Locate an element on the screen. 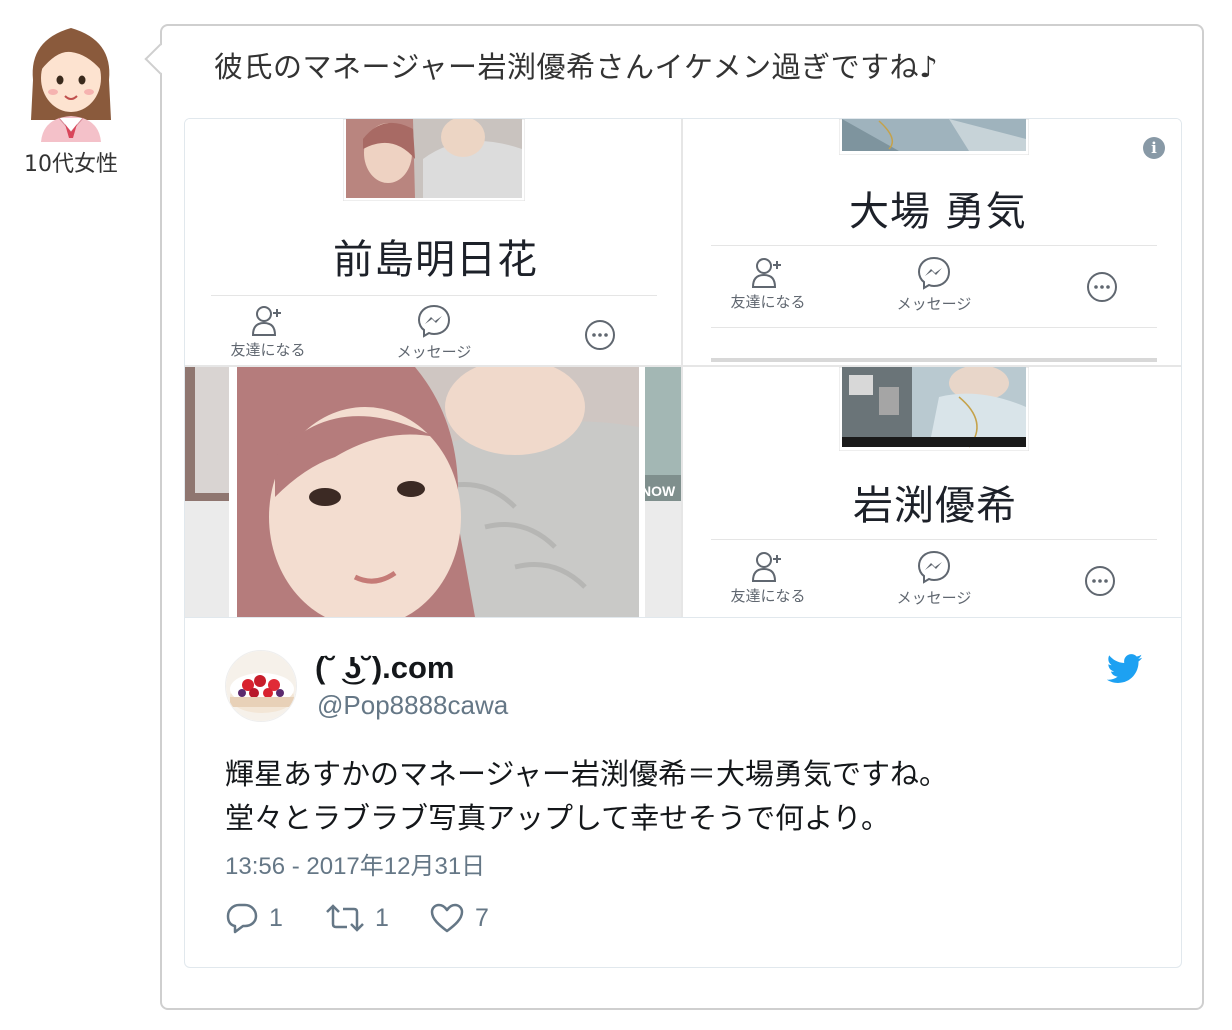  grid-divider-horizontal is located at coordinates (683, 366).